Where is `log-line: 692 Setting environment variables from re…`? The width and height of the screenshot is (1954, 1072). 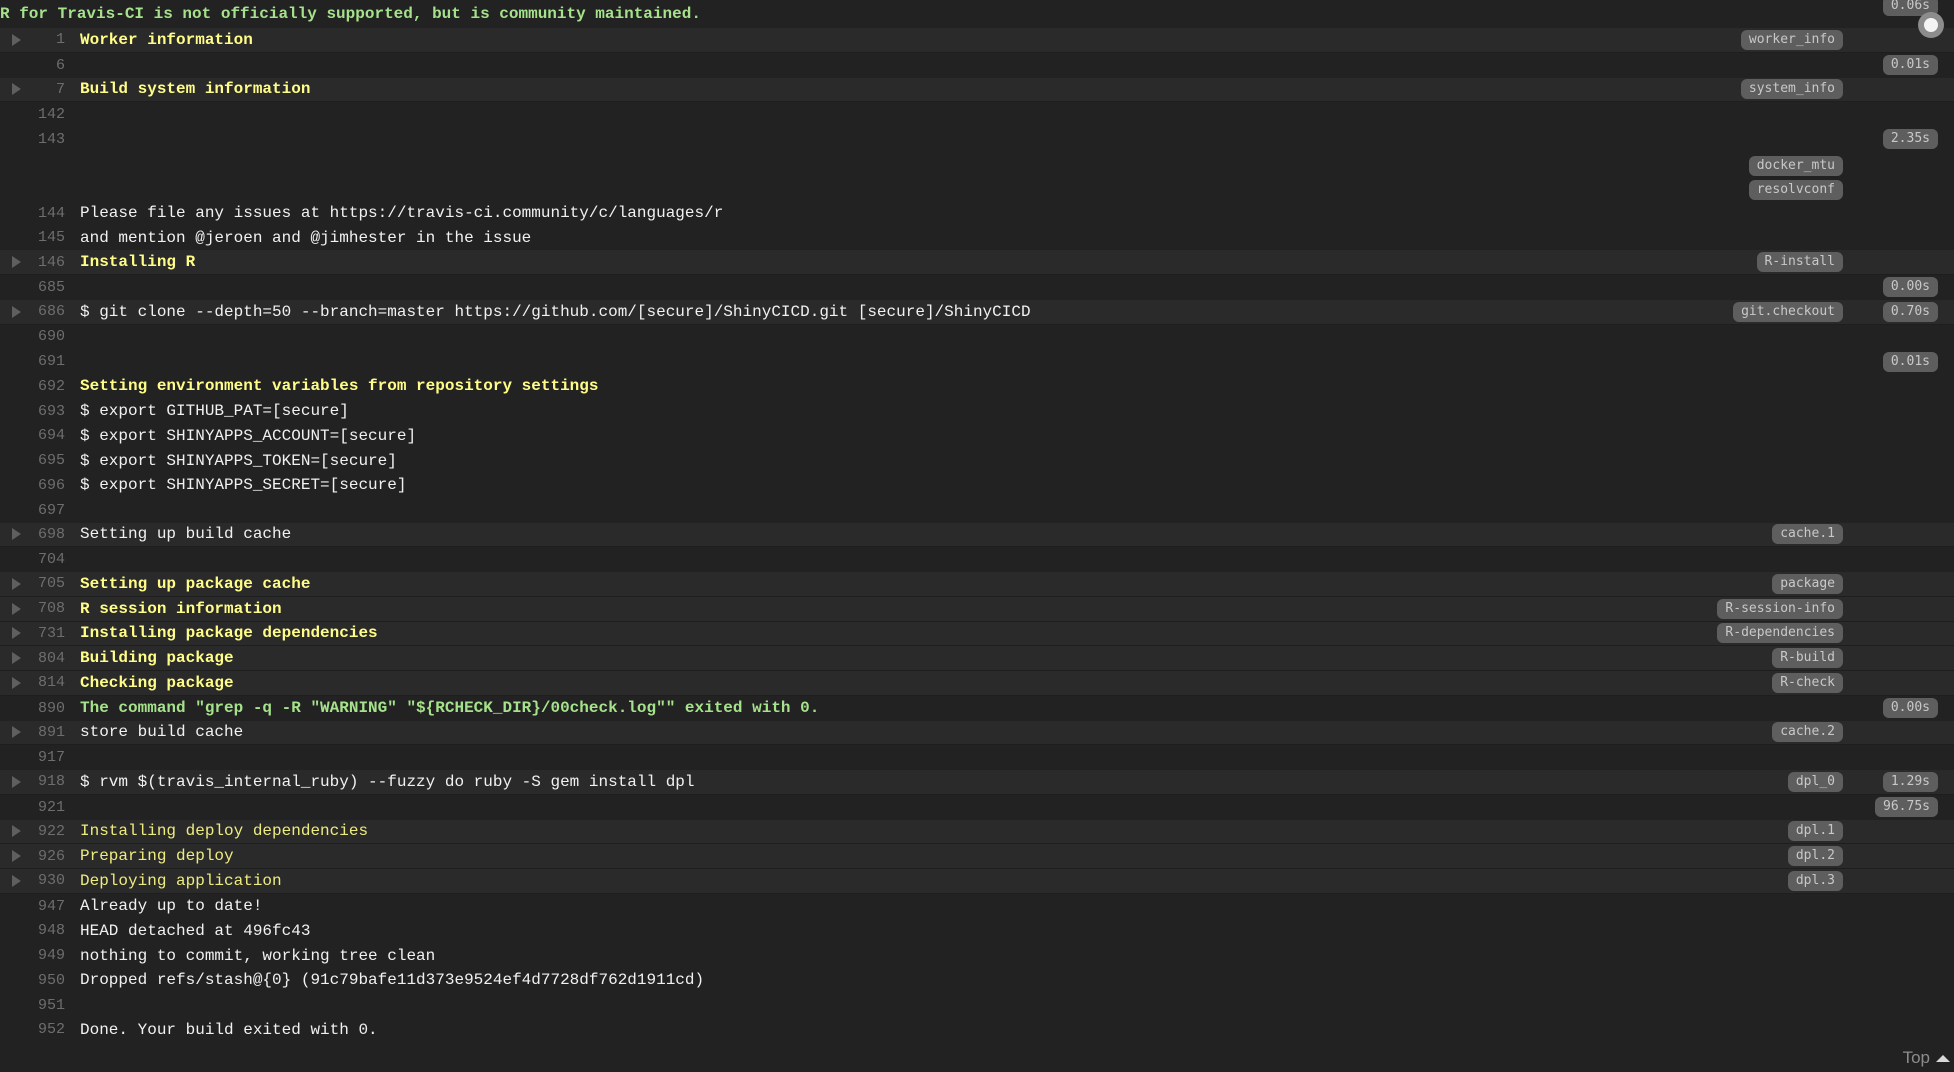 log-line: 692 Setting environment variables from re… is located at coordinates (977, 386).